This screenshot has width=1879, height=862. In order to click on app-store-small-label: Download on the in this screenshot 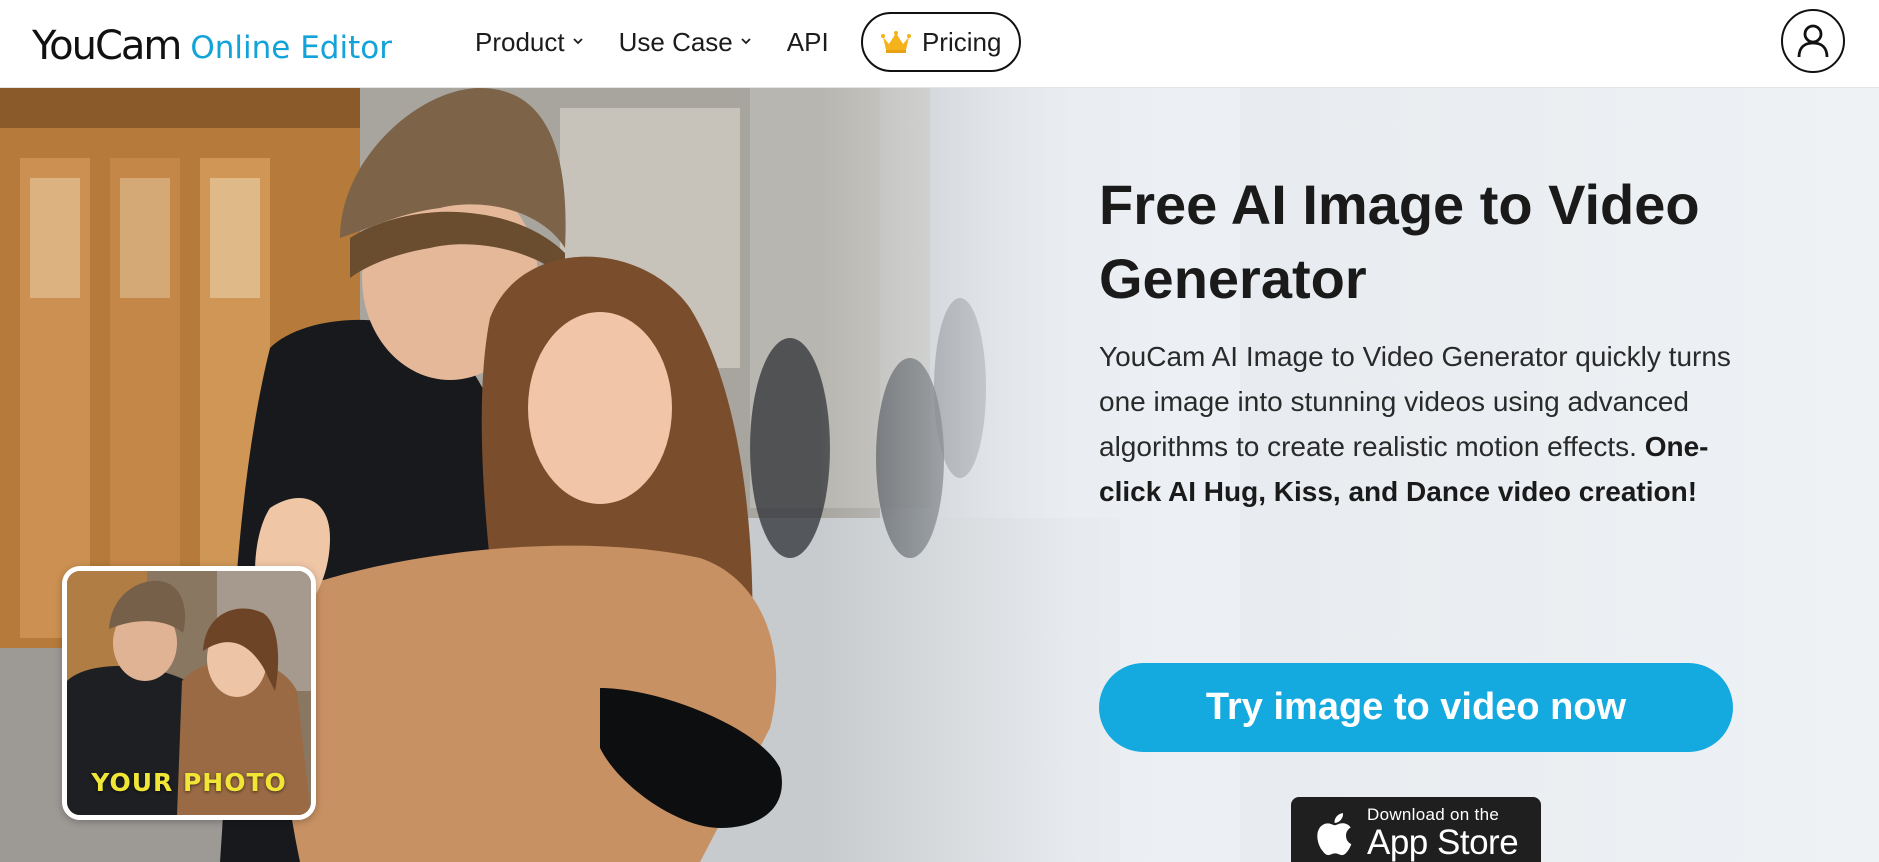, I will do `click(1433, 814)`.